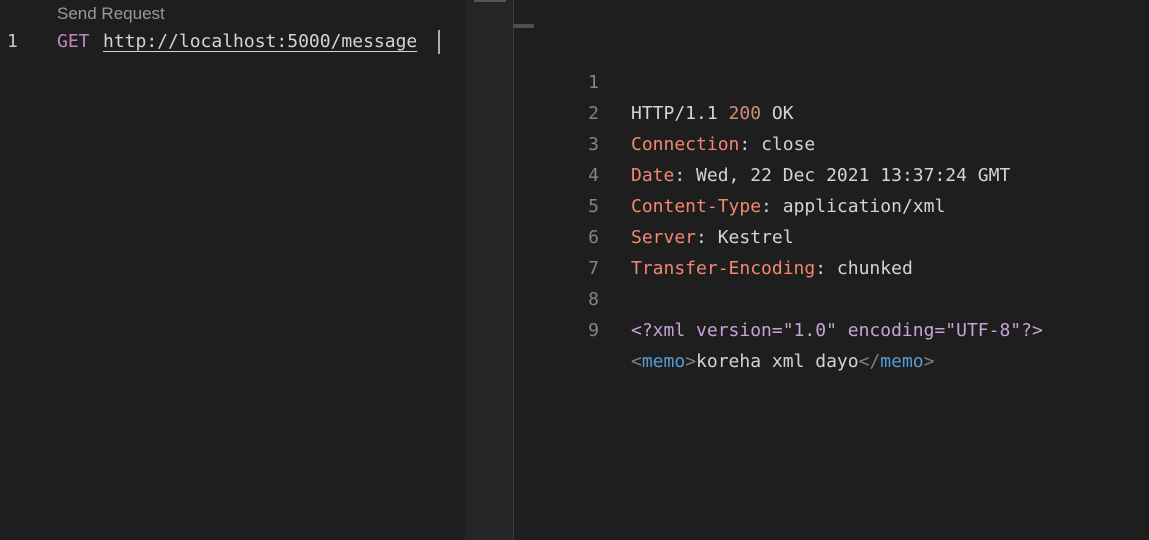 This screenshot has height=540, width=1149. Describe the element at coordinates (111, 14) in the screenshot. I see `send-request-codelens: Send Request` at that location.